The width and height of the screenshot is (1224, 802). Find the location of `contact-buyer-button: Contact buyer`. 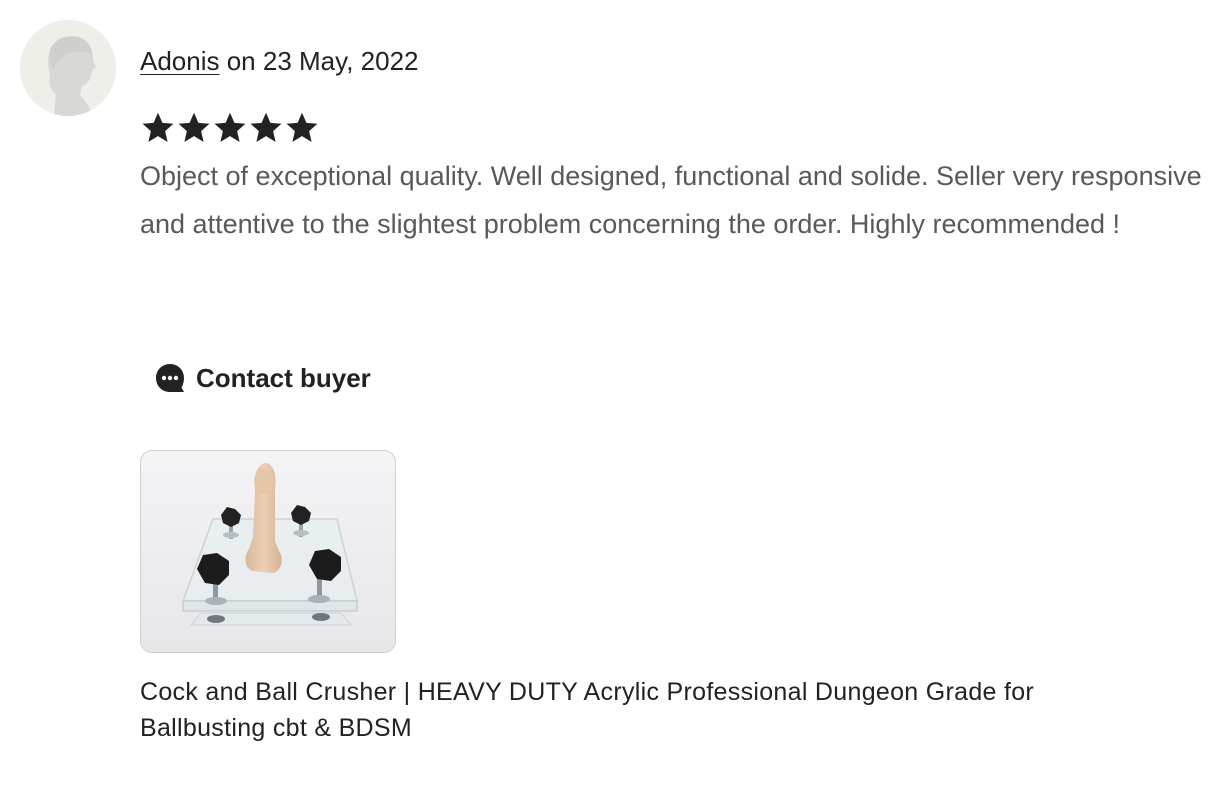

contact-buyer-button: Contact buyer is located at coordinates (262, 378).